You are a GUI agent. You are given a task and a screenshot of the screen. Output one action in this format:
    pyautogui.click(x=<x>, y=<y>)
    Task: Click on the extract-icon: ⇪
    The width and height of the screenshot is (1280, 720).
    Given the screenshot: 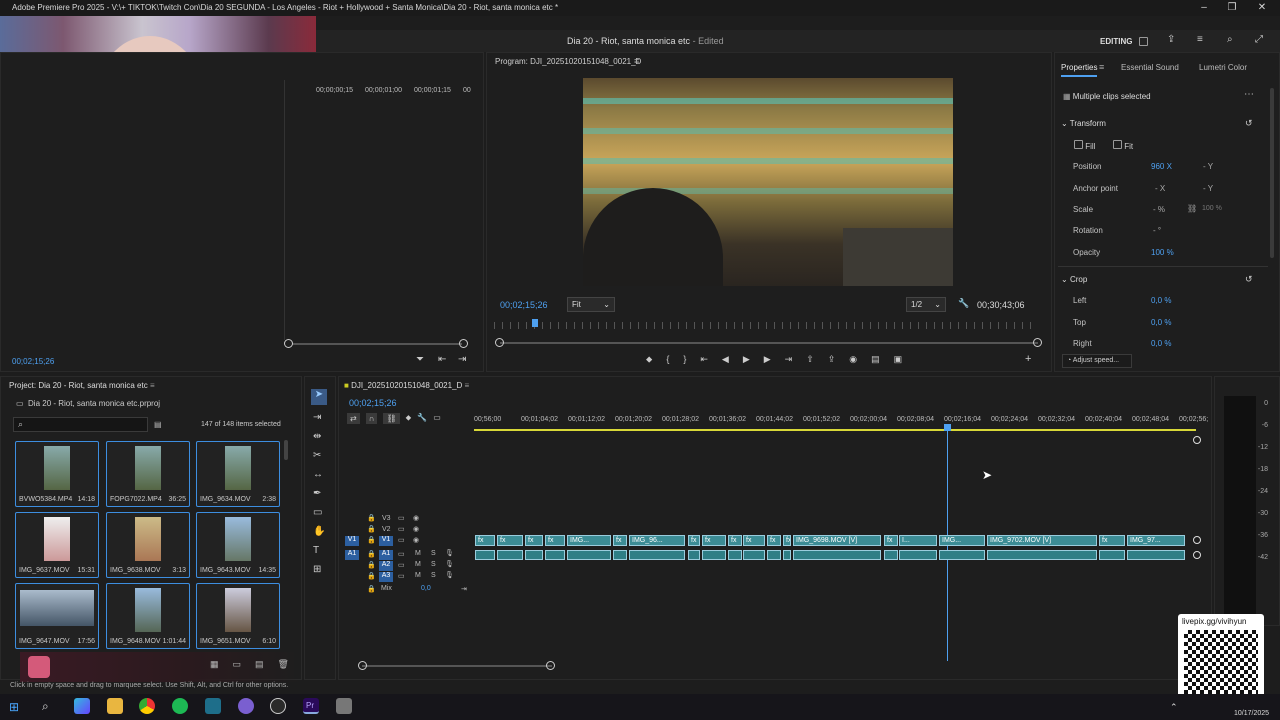 What is the action you would take?
    pyautogui.click(x=832, y=359)
    